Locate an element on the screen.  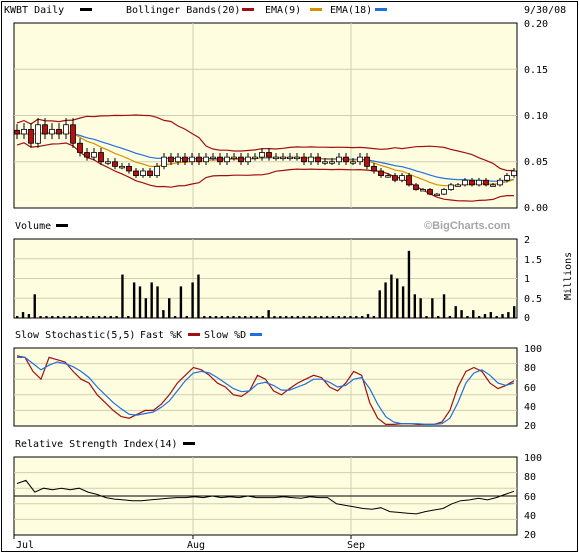
fast-k-label: Fast %K is located at coordinates (161, 335).